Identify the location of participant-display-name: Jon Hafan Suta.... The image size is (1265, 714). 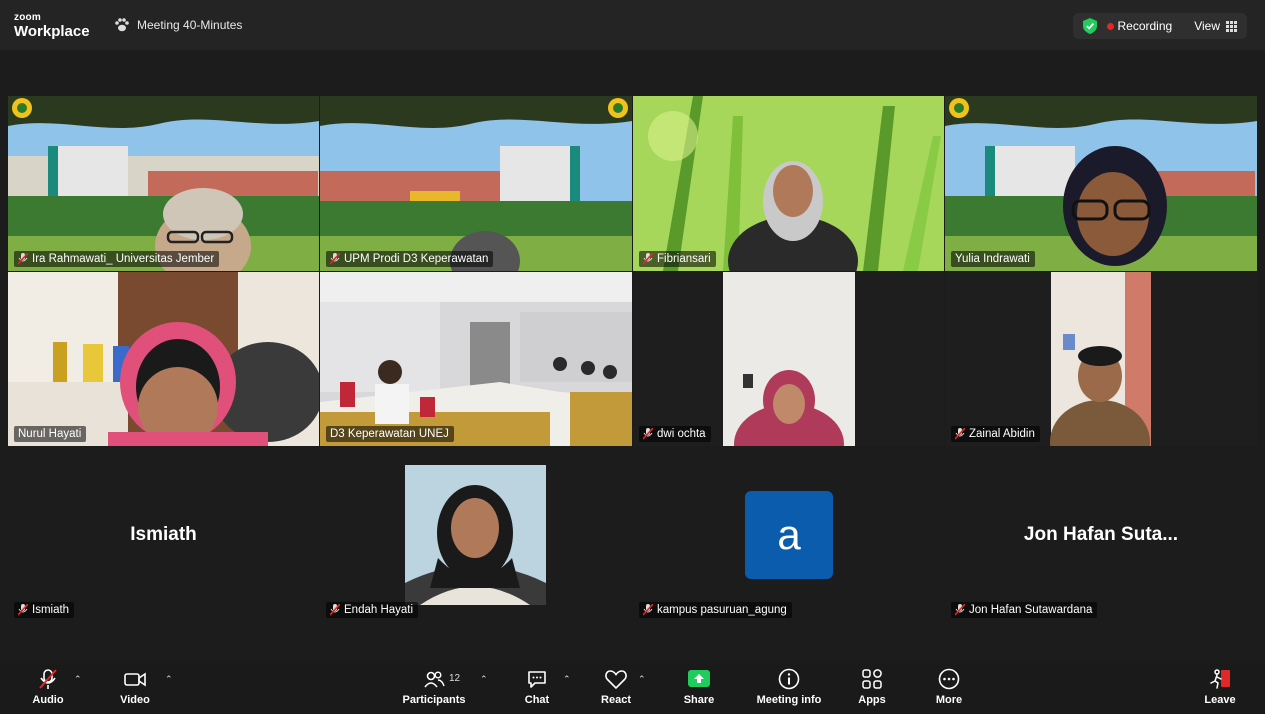
(1101, 534).